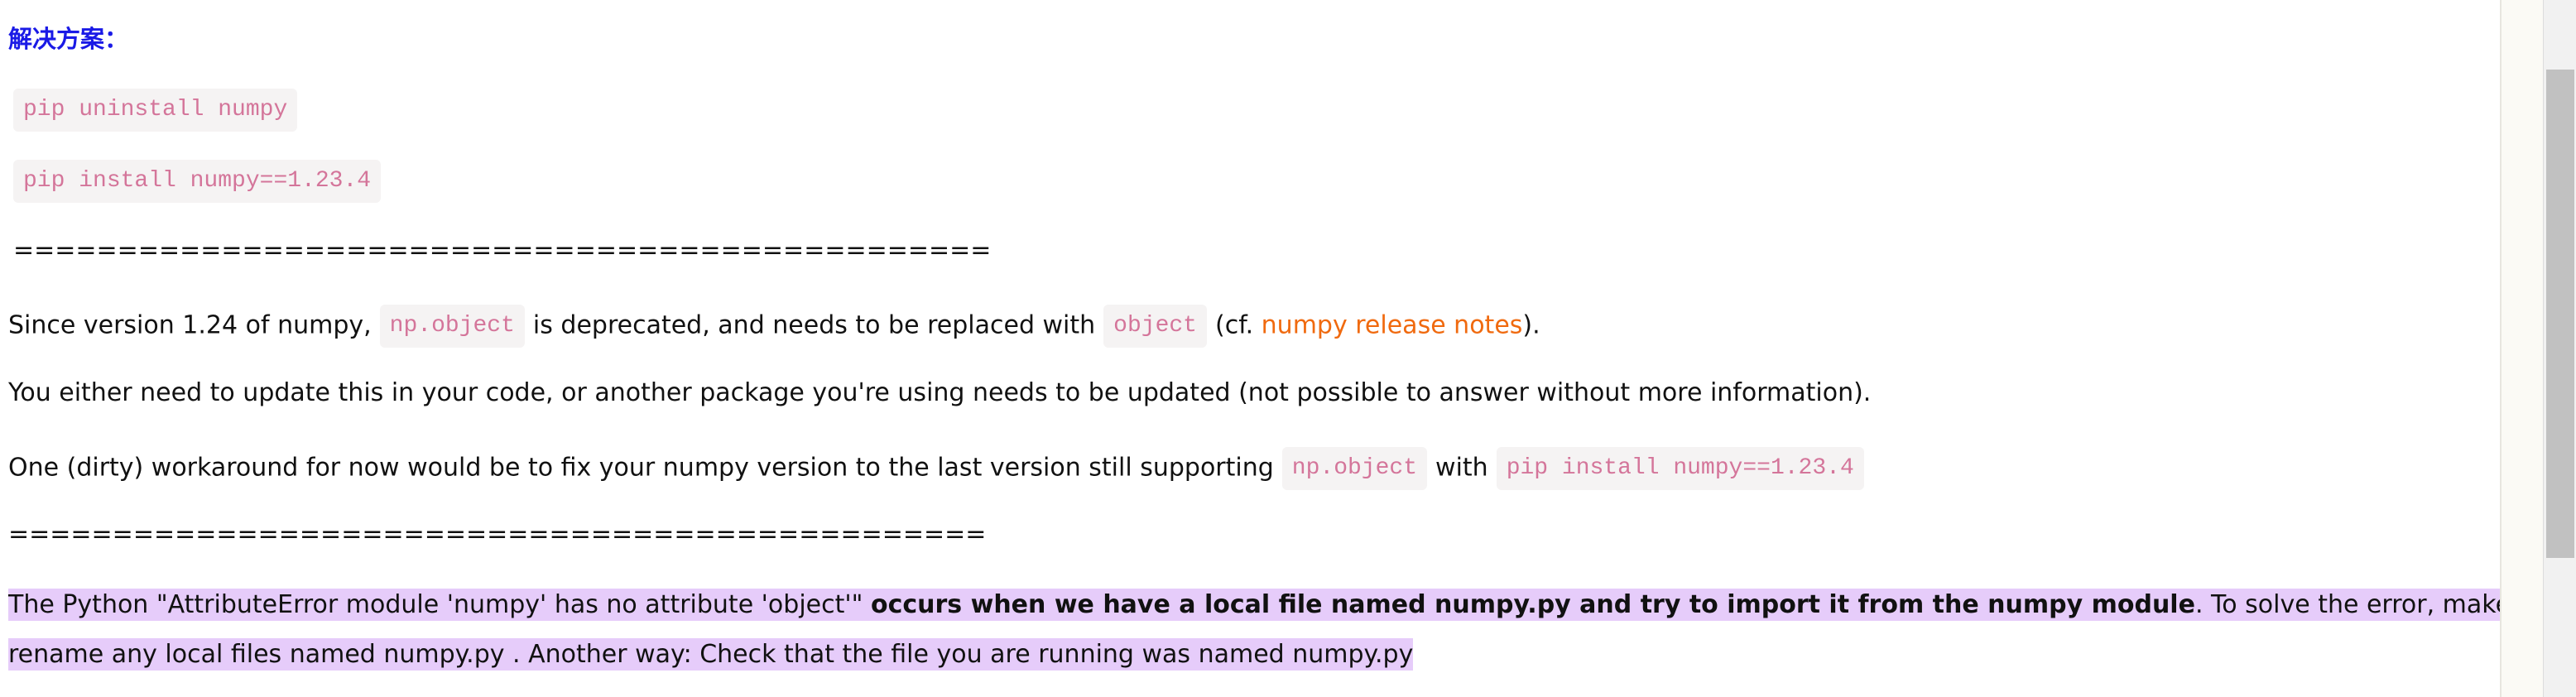  Describe the element at coordinates (1461, 468) in the screenshot. I see `paragraph-text: with` at that location.